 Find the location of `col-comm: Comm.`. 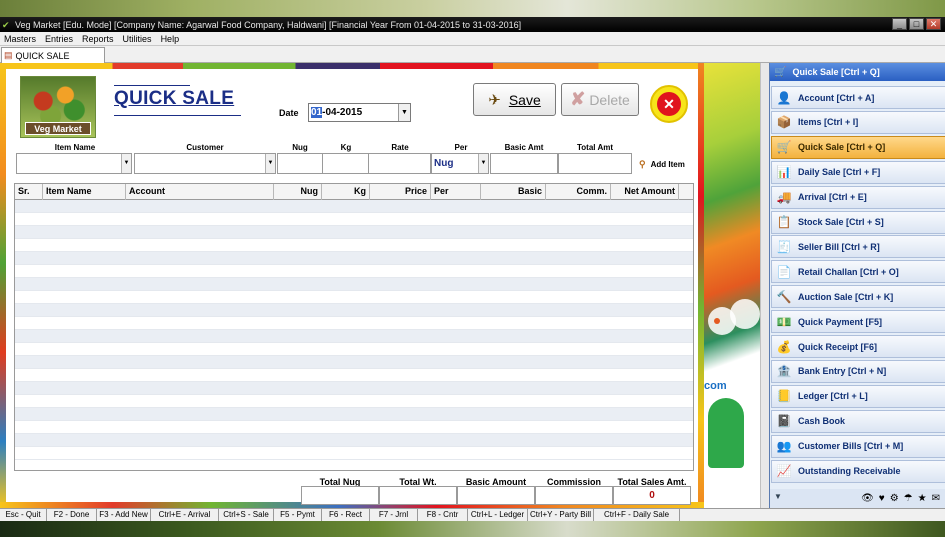

col-comm: Comm. is located at coordinates (578, 192).